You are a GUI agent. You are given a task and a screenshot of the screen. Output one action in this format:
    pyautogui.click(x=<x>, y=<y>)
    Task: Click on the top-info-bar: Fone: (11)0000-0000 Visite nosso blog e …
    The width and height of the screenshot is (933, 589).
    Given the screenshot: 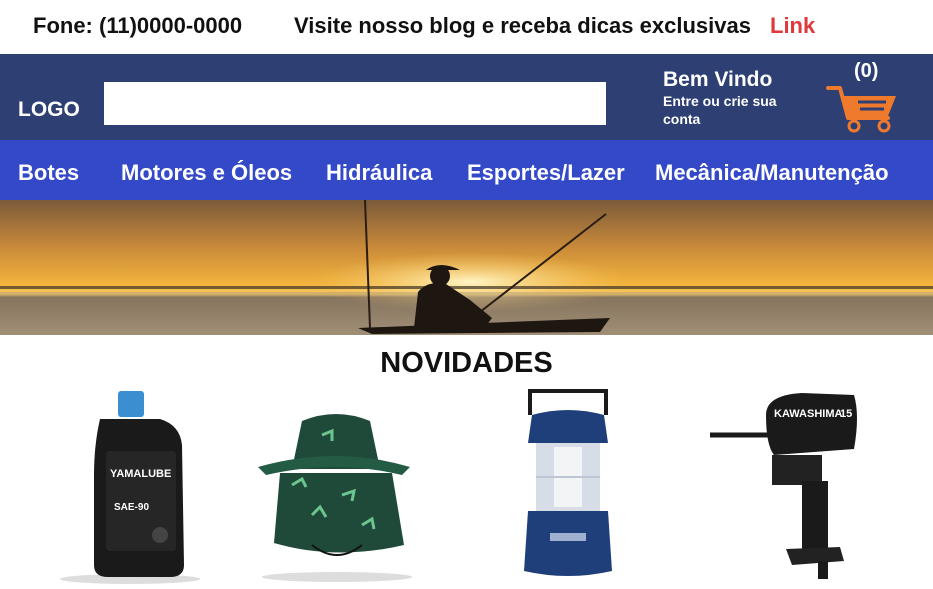 What is the action you would take?
    pyautogui.click(x=466, y=27)
    